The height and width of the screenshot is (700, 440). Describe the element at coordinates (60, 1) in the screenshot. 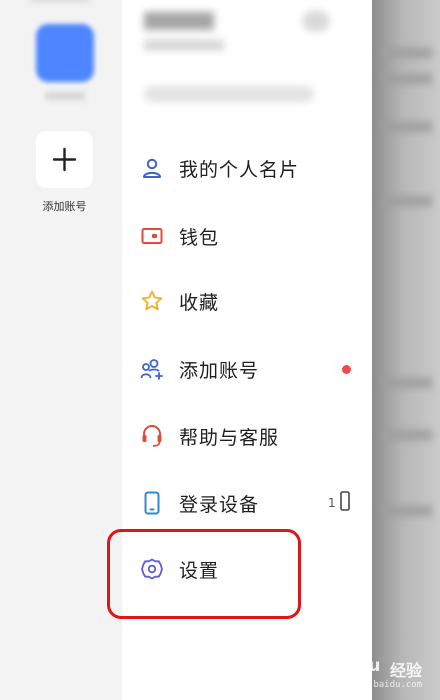

I see `blurred-rail-text` at that location.